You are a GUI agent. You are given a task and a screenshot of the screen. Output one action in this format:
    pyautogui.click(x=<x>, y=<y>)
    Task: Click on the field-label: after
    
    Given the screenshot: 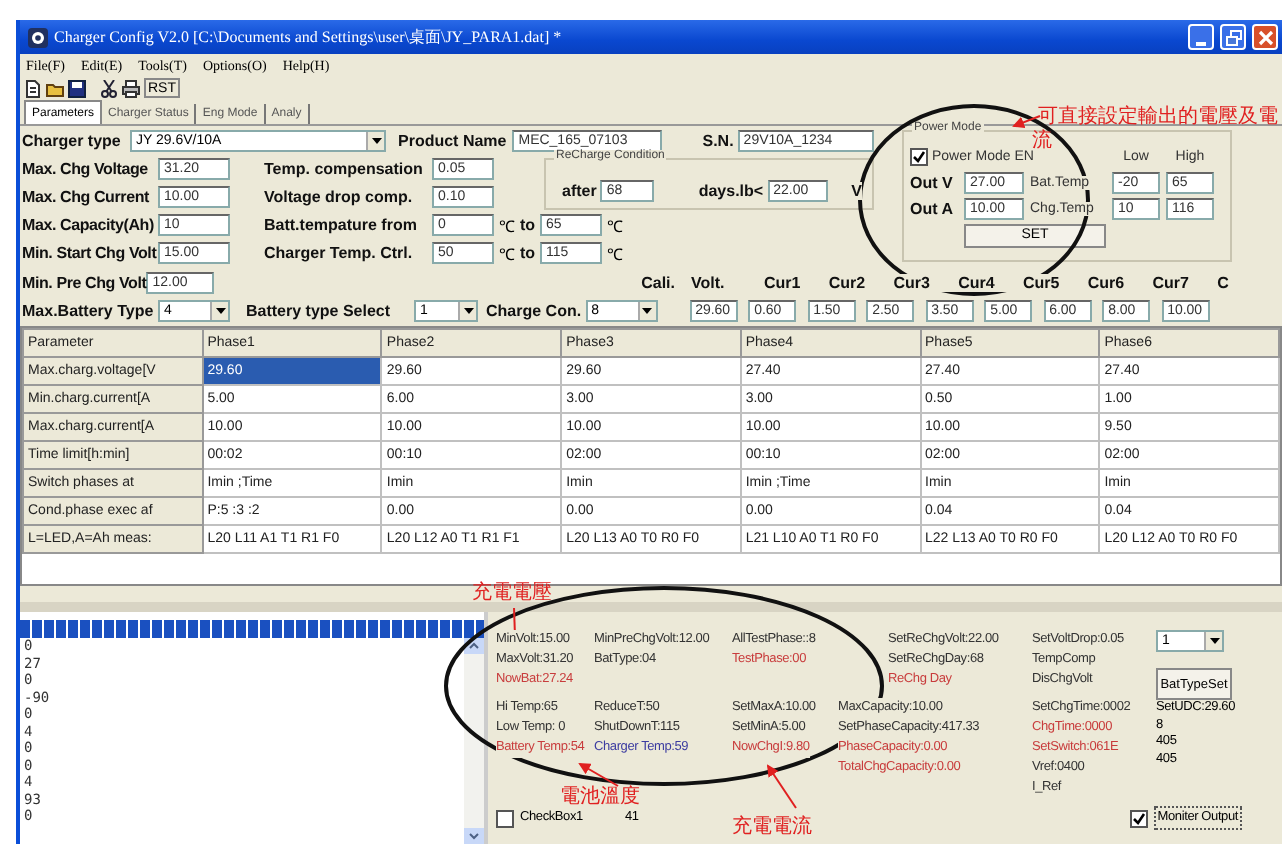 What is the action you would take?
    pyautogui.click(x=579, y=190)
    